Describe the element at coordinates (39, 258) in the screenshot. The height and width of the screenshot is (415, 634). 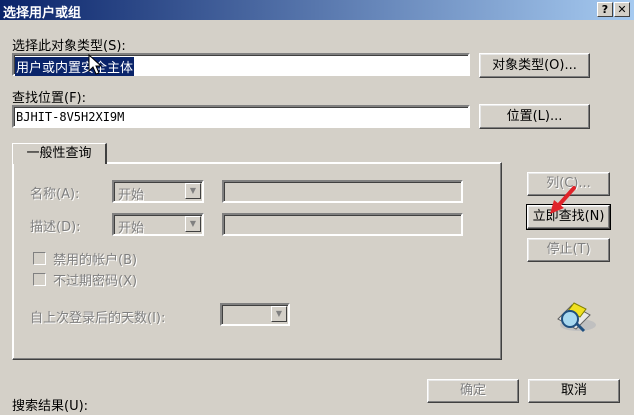
I see `disabled-accounts-checkbox` at that location.